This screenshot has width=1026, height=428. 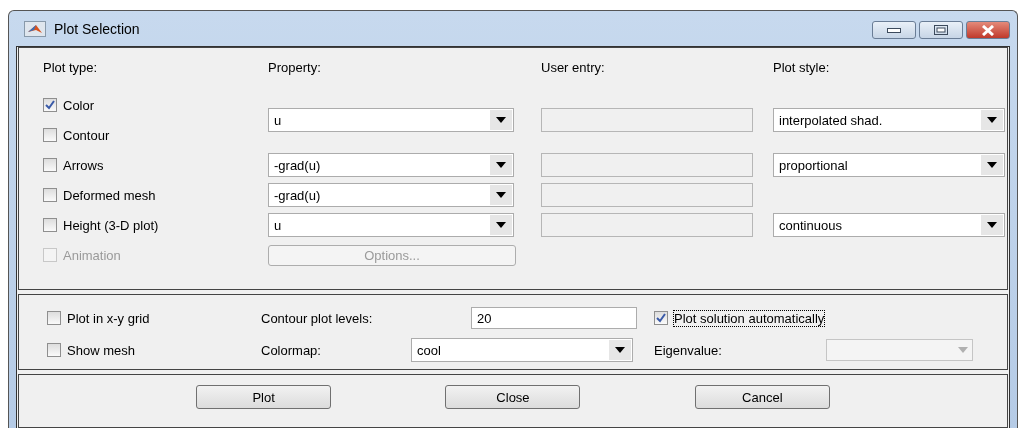 I want to click on close-icon, so click(x=988, y=30).